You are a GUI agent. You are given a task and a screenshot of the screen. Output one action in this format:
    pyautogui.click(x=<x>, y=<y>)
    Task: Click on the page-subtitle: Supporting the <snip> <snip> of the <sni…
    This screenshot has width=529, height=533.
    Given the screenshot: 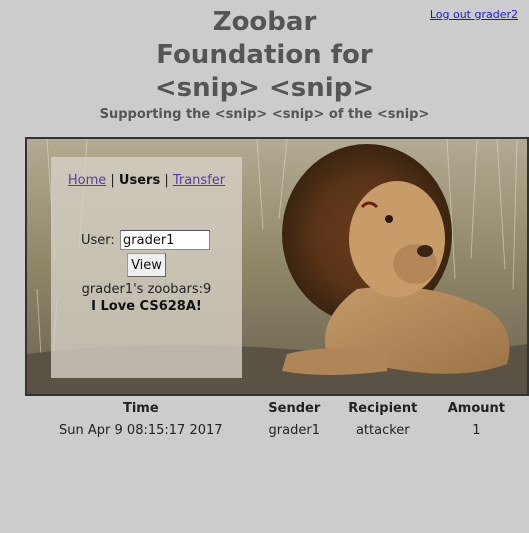 What is the action you would take?
    pyautogui.click(x=264, y=114)
    